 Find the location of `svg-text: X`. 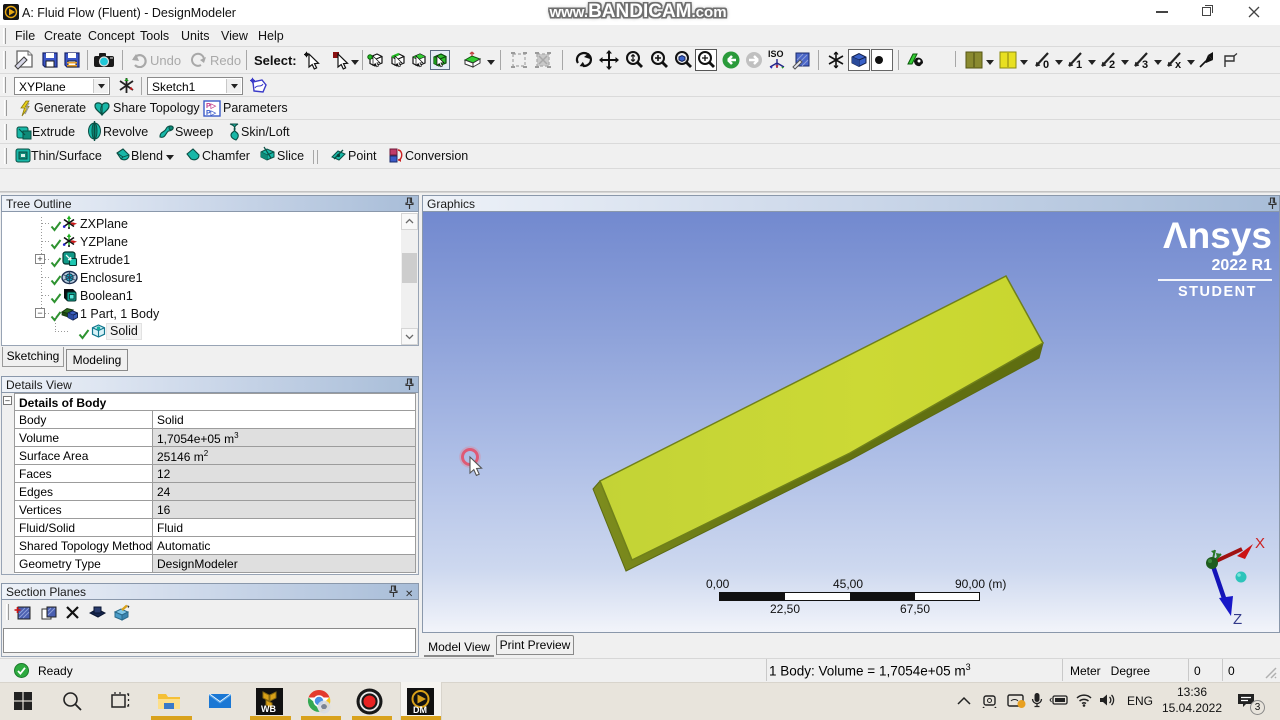

svg-text: X is located at coordinates (1260, 543).